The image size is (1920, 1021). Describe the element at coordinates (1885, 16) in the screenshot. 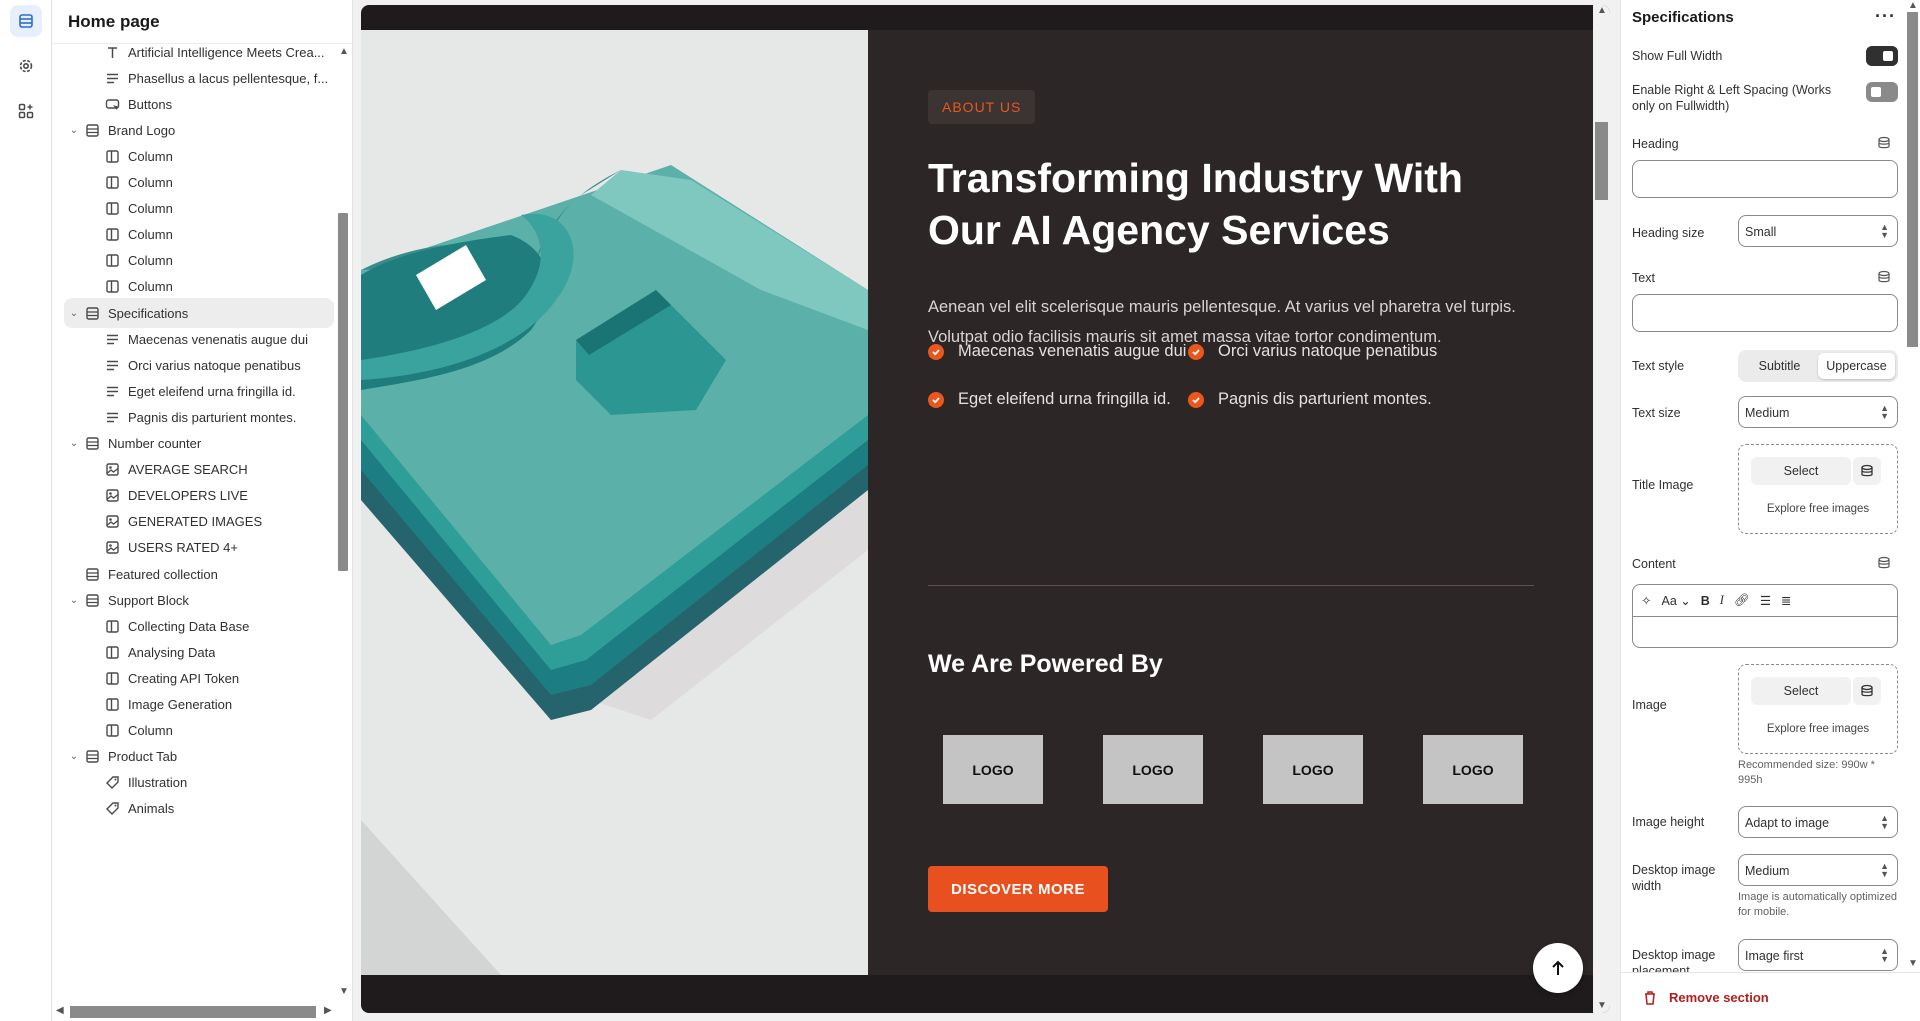

I see `more-options-icon: ···` at that location.